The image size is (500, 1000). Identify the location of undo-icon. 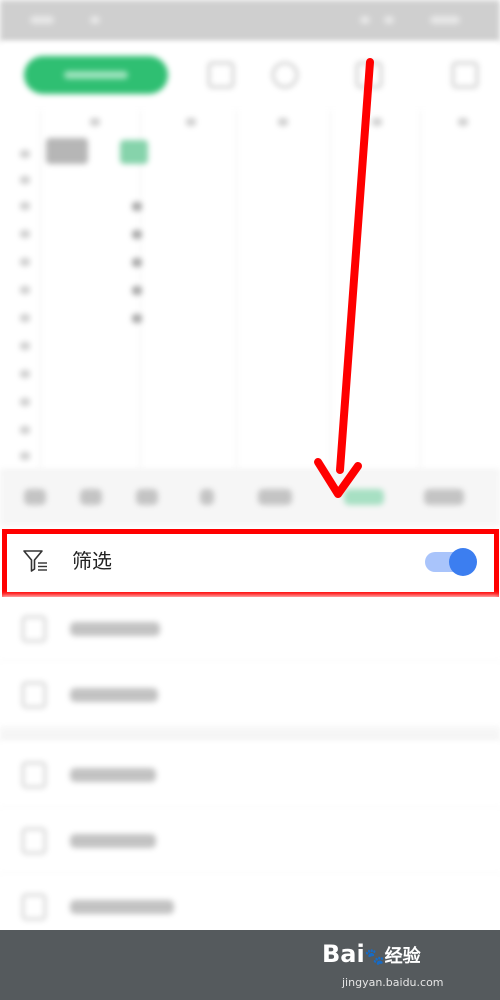
(285, 75).